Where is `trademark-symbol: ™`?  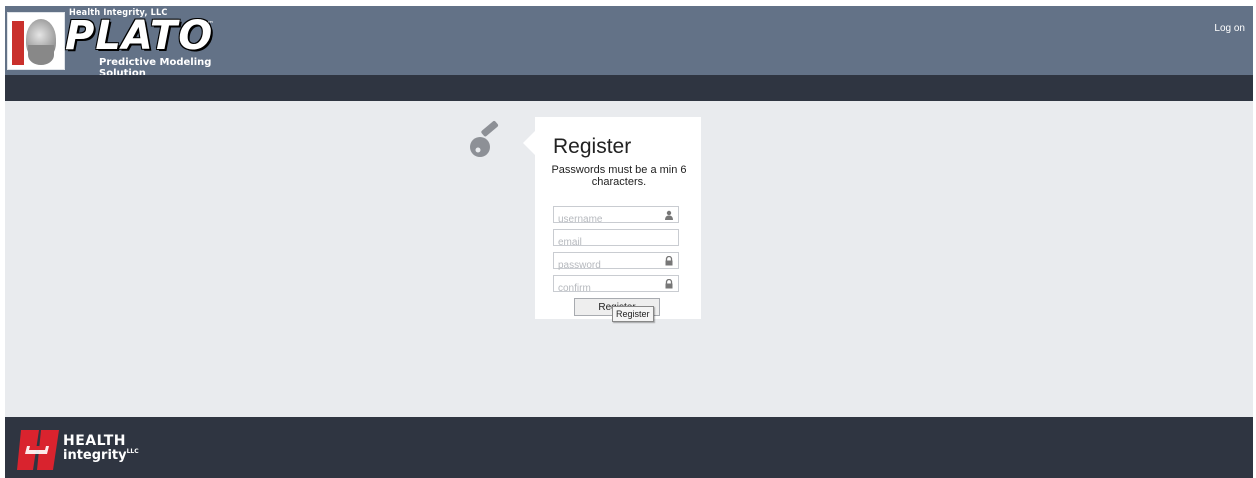 trademark-symbol: ™ is located at coordinates (210, 24).